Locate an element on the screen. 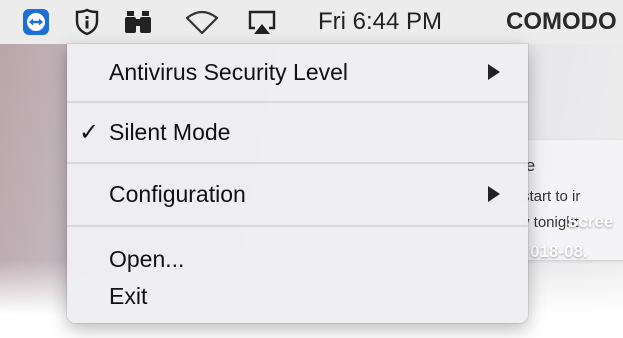 The image size is (623, 338). wifi-icon is located at coordinates (202, 22).